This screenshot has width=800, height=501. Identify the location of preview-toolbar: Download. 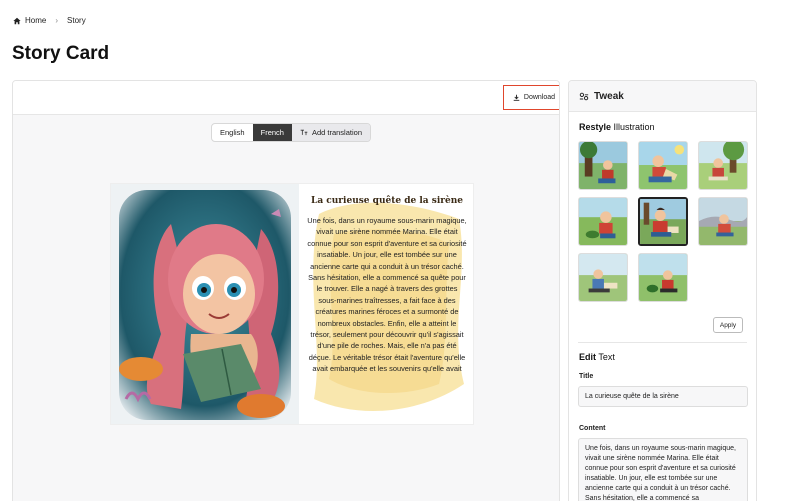
(286, 98).